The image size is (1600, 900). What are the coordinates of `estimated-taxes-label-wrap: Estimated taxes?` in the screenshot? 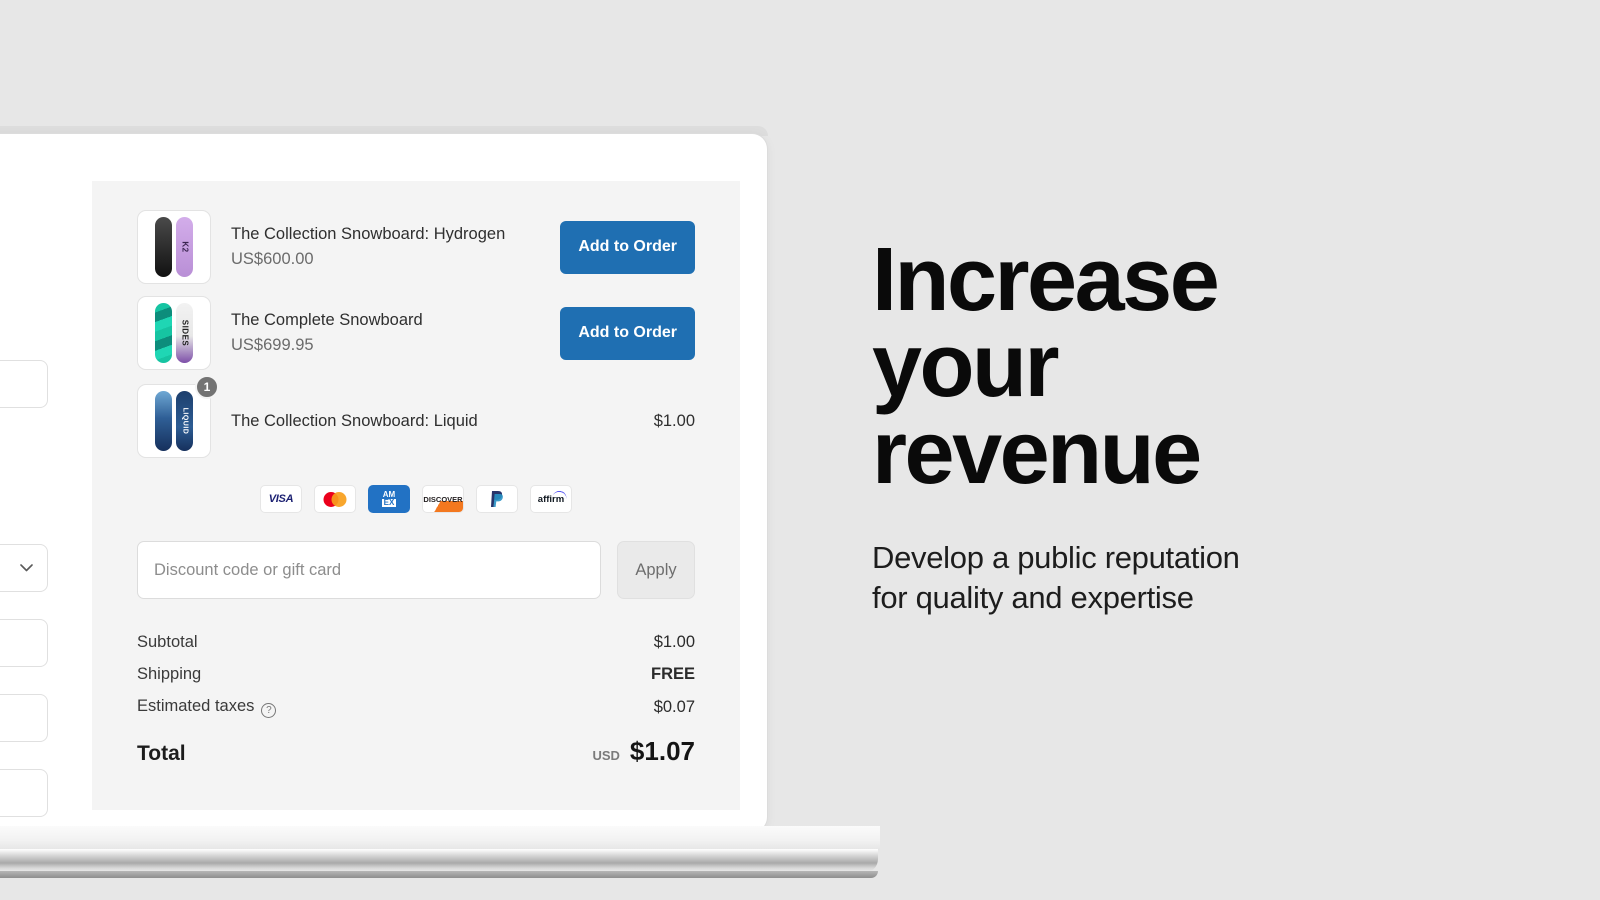 It's located at (207, 707).